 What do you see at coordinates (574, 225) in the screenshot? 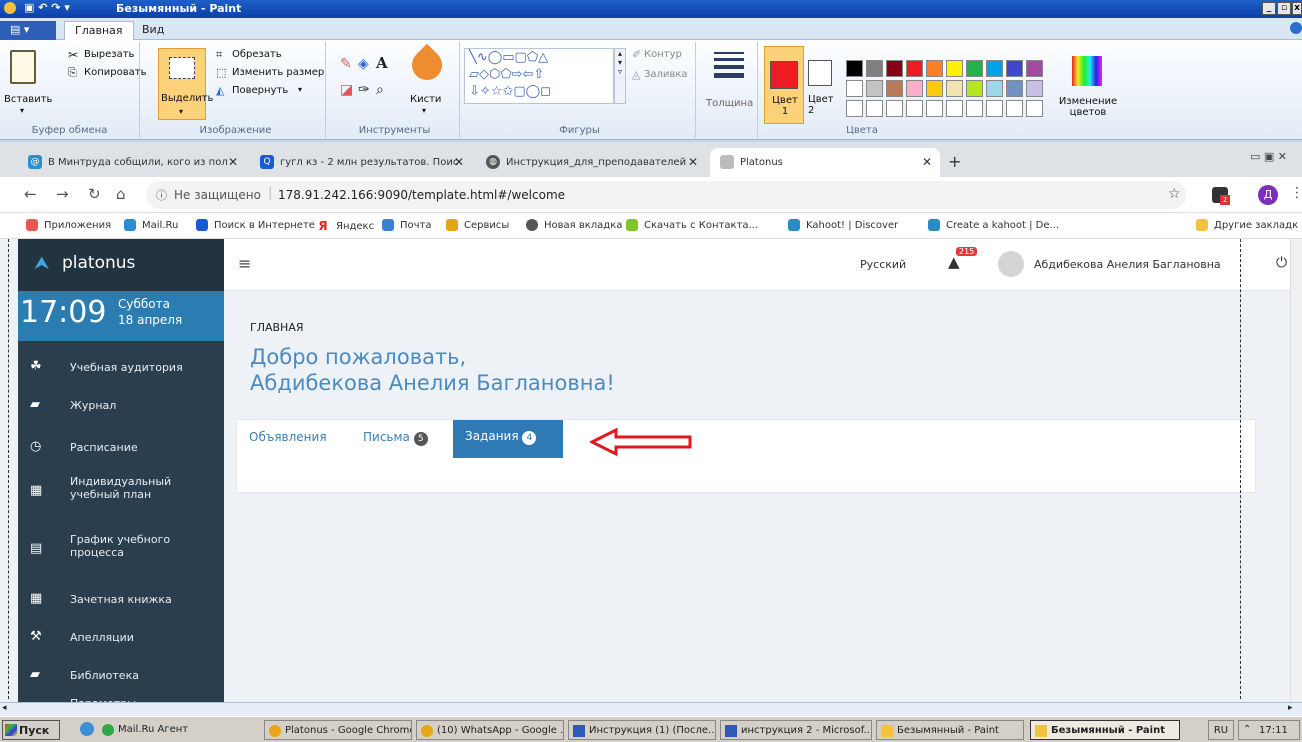
I see `bookmark-new-tab: Новая вкладка` at bounding box center [574, 225].